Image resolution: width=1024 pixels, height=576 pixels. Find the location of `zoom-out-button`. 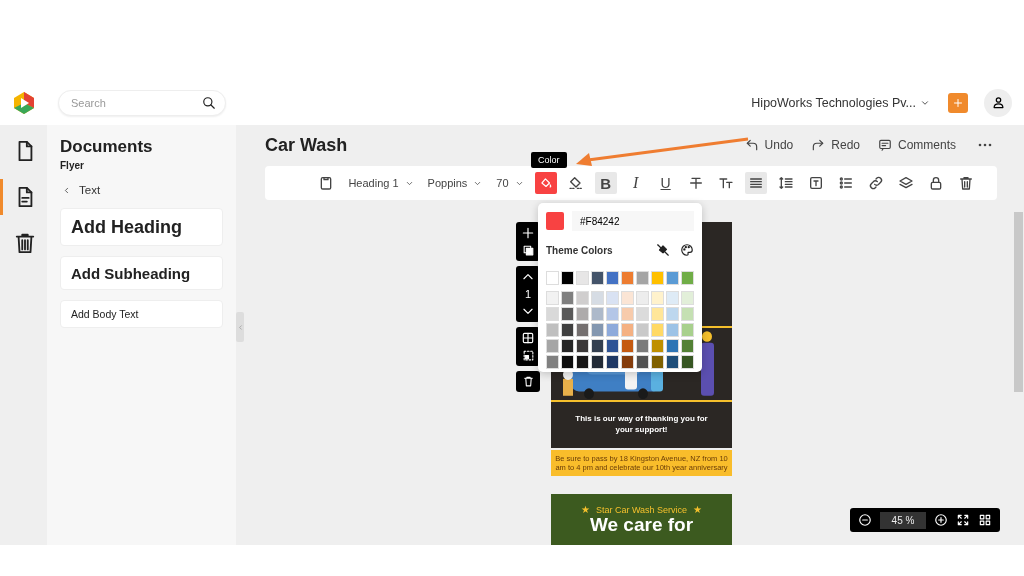

zoom-out-button is located at coordinates (865, 520).